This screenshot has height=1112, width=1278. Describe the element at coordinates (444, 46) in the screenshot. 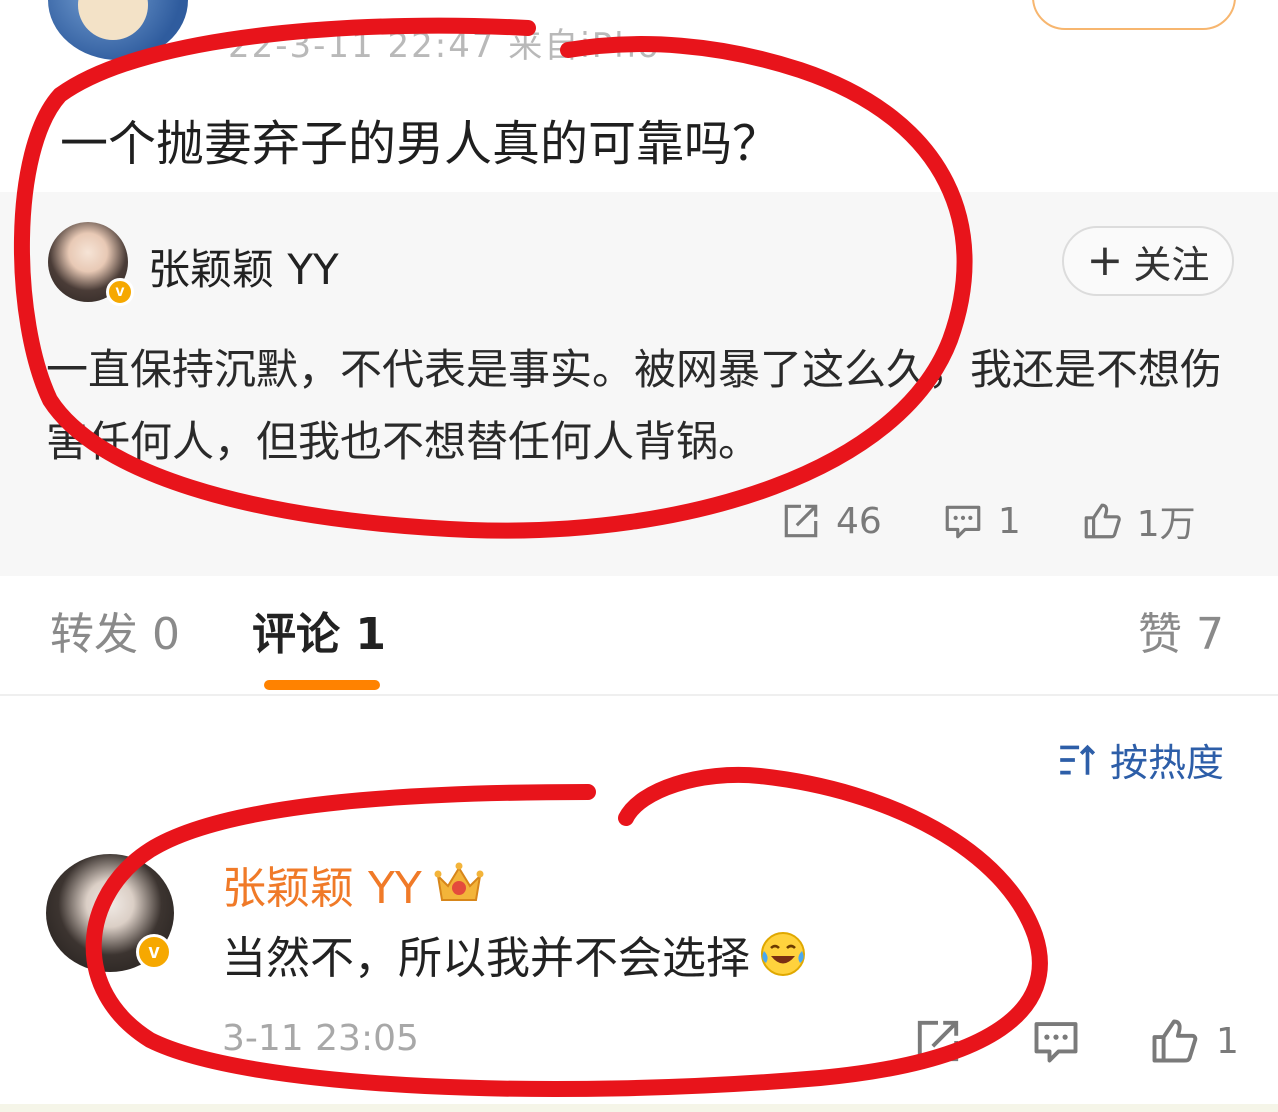

I see `post-meta: 22-3-11 22:47 来自iPho` at that location.